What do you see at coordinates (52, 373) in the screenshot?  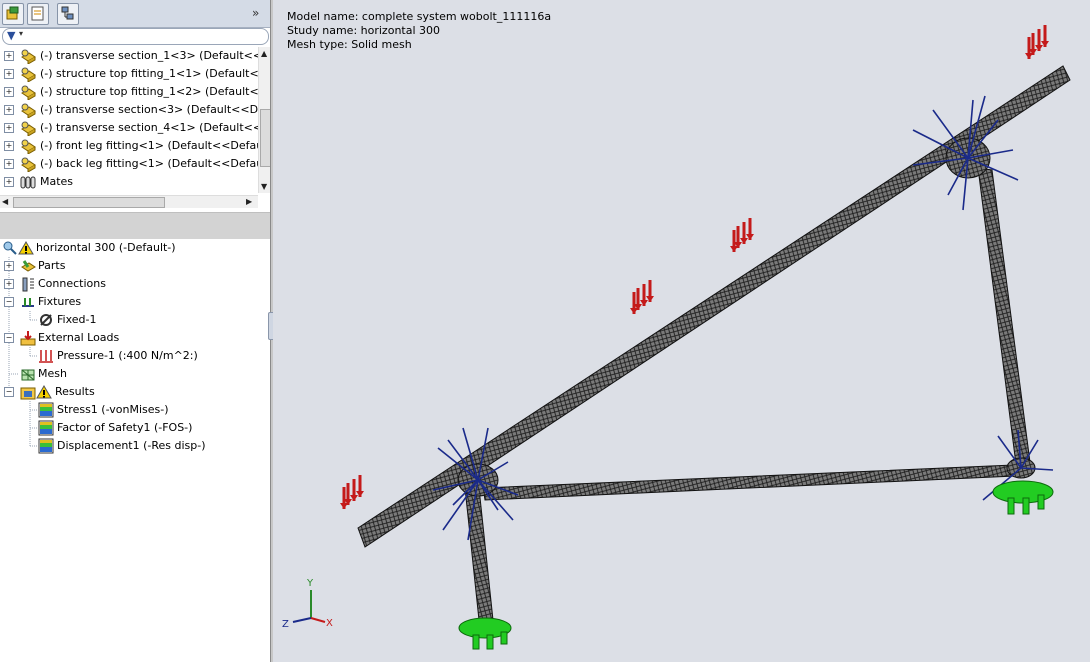 I see `tree-item-label: Mesh` at bounding box center [52, 373].